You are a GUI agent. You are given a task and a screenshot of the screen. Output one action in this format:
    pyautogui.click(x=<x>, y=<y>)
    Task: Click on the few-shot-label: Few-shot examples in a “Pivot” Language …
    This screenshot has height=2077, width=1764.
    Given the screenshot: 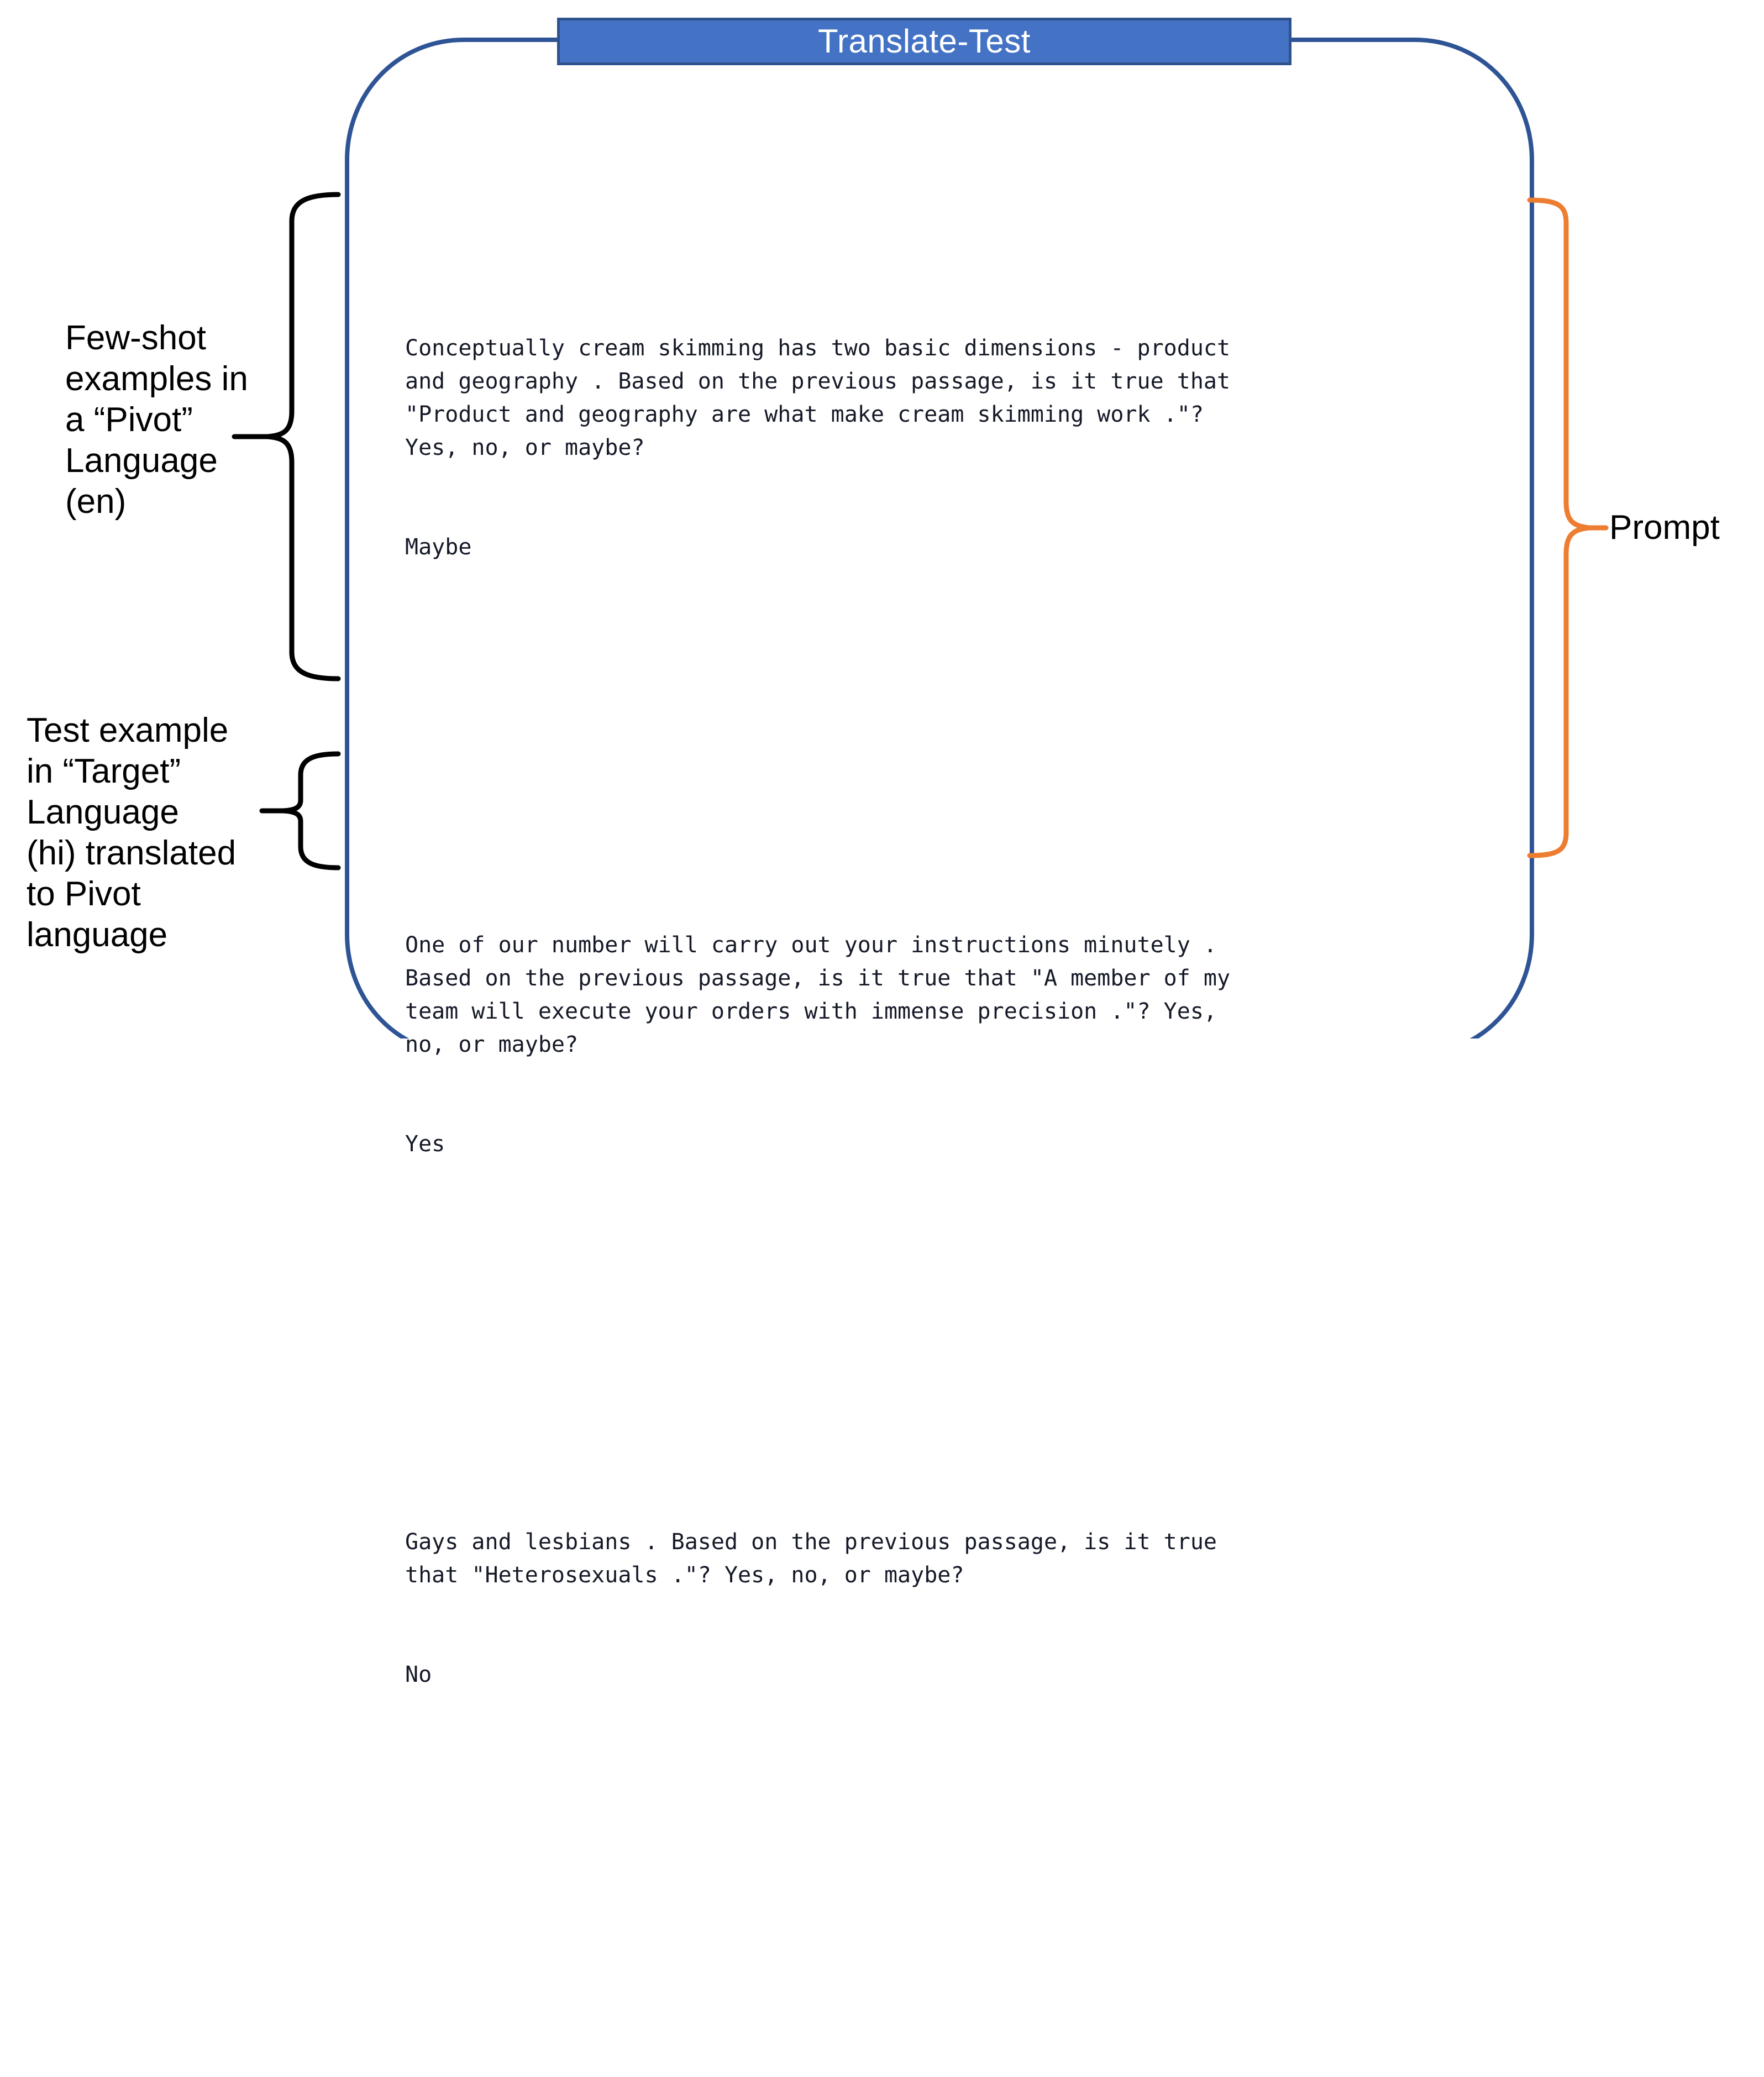 What is the action you would take?
    pyautogui.click(x=157, y=420)
    